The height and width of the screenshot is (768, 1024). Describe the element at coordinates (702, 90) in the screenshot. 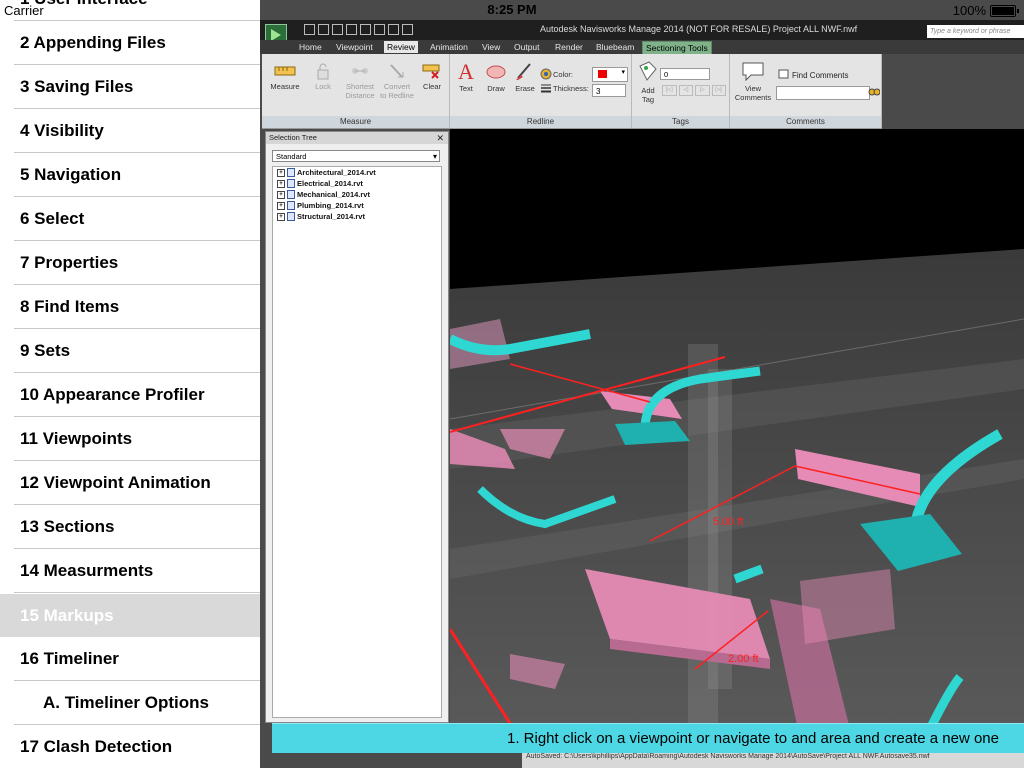

I see `next-tag-icon: ▷` at that location.